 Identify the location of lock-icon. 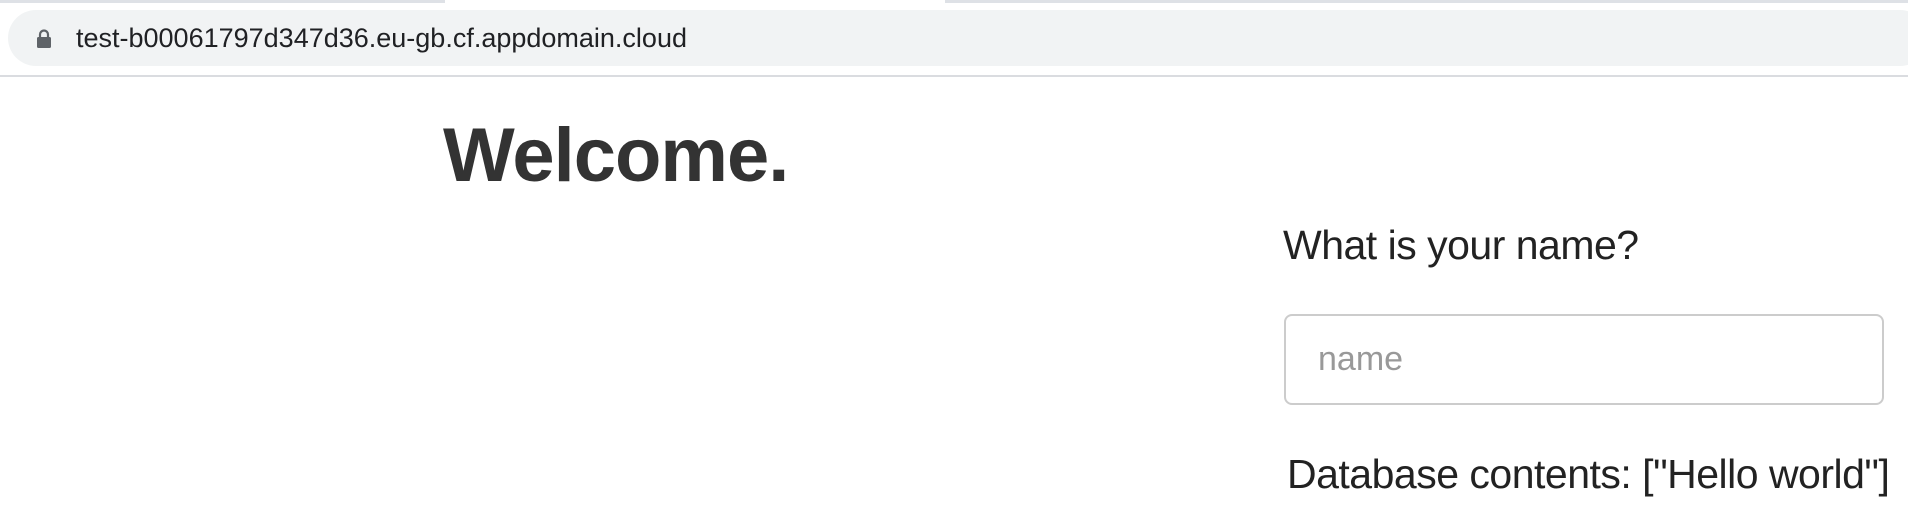
(44, 39).